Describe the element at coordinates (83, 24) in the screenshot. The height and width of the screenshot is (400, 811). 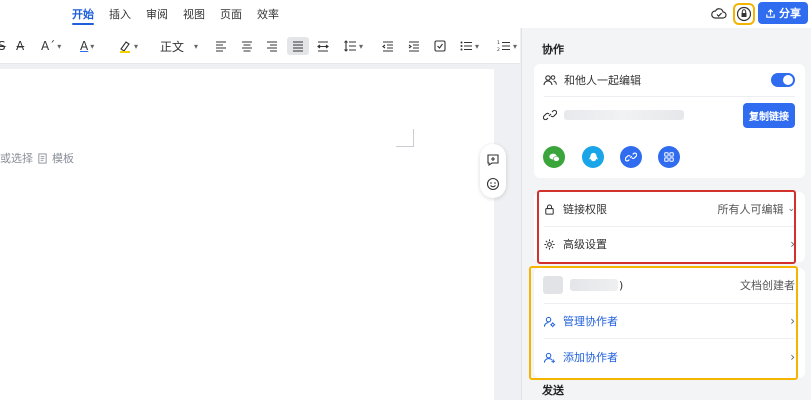
I see `active-menu-indicator` at that location.